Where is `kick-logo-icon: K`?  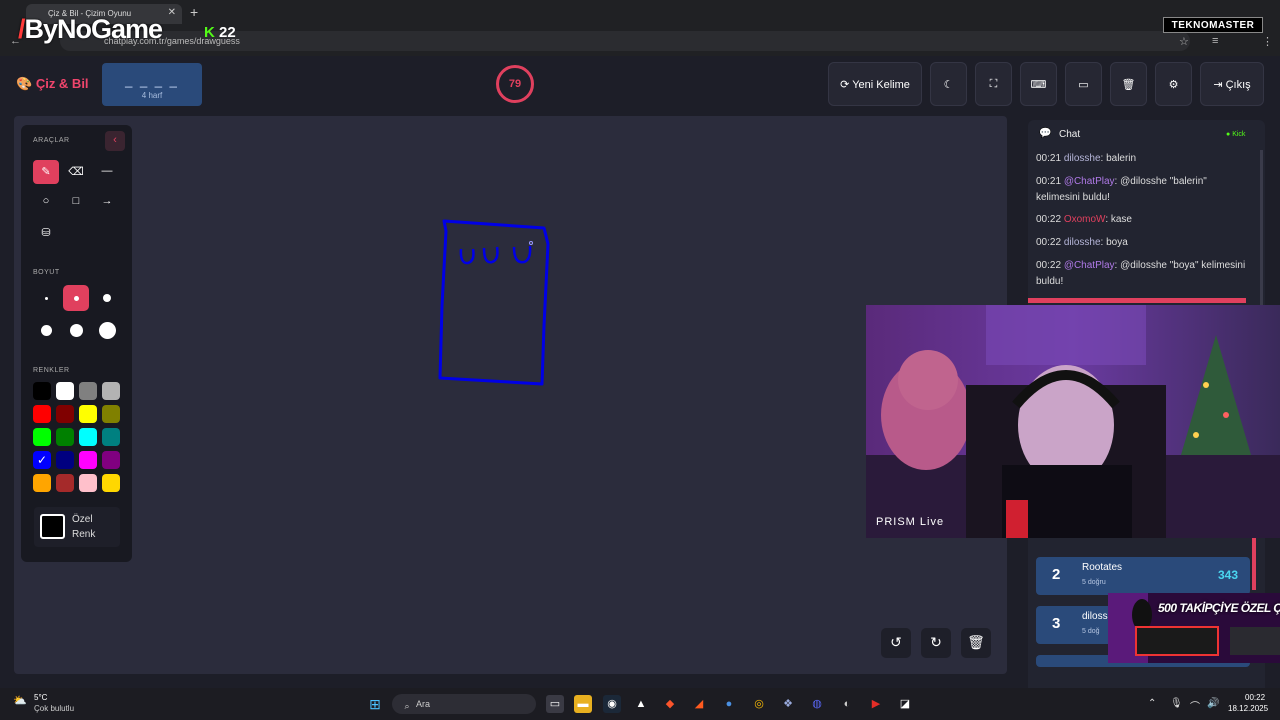 kick-logo-icon: K is located at coordinates (209, 32).